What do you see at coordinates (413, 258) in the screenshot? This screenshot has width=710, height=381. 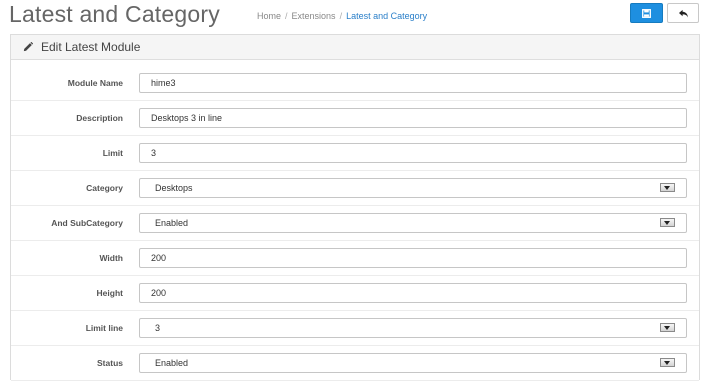 I see `width-input` at bounding box center [413, 258].